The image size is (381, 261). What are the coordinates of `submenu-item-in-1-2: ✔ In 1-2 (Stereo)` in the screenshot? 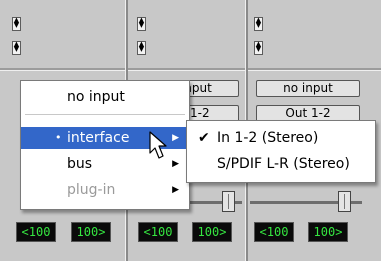 It's located at (281, 138).